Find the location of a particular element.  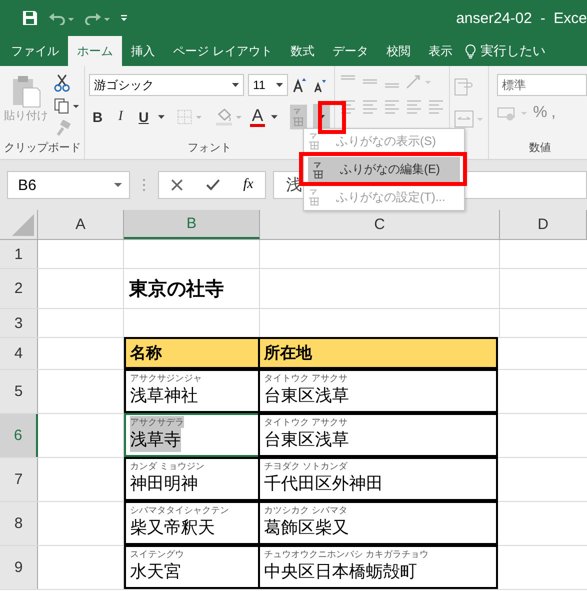

table-cell: カツシカク シバマタ 葛飾区柴又 is located at coordinates (378, 523).